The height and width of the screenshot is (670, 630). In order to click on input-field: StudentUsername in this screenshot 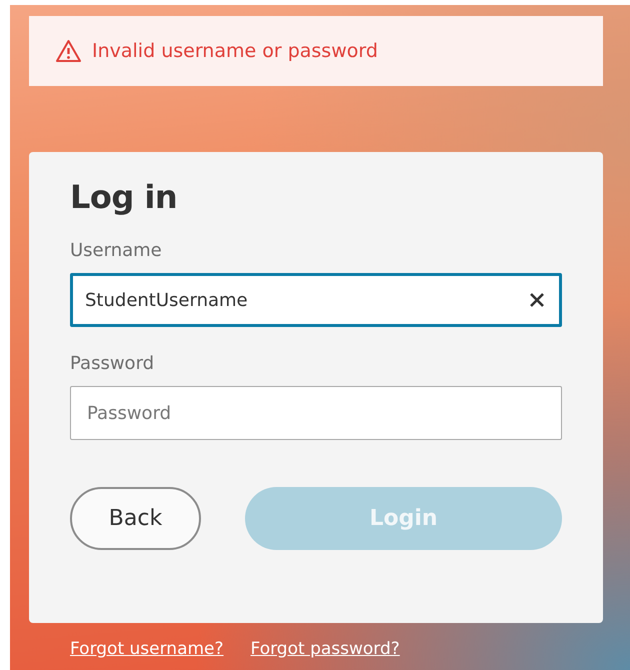, I will do `click(316, 300)`.